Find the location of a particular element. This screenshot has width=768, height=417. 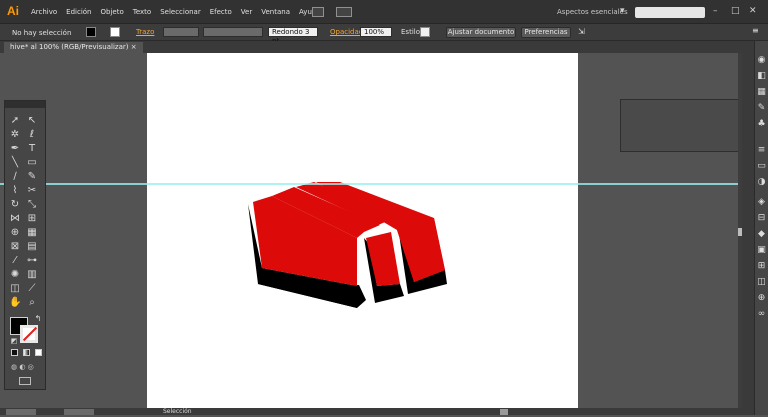

blend-icon: ⊶ is located at coordinates (32, 261).